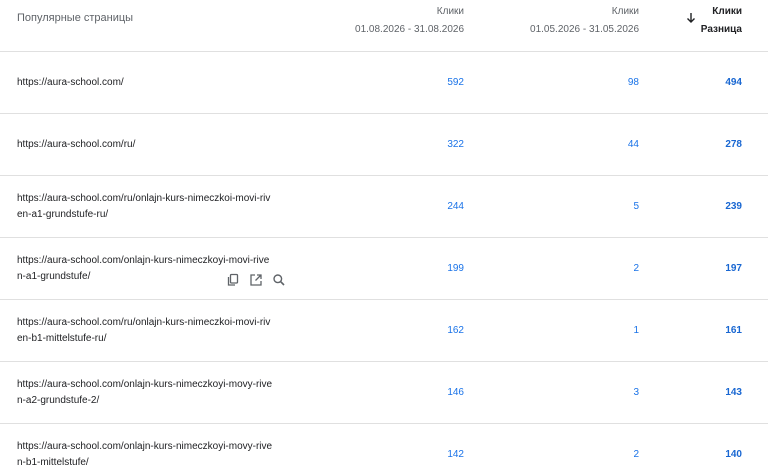 The width and height of the screenshot is (768, 467). Describe the element at coordinates (384, 83) in the screenshot. I see `table-row: https://aura-school.com/ 592 98 494` at that location.